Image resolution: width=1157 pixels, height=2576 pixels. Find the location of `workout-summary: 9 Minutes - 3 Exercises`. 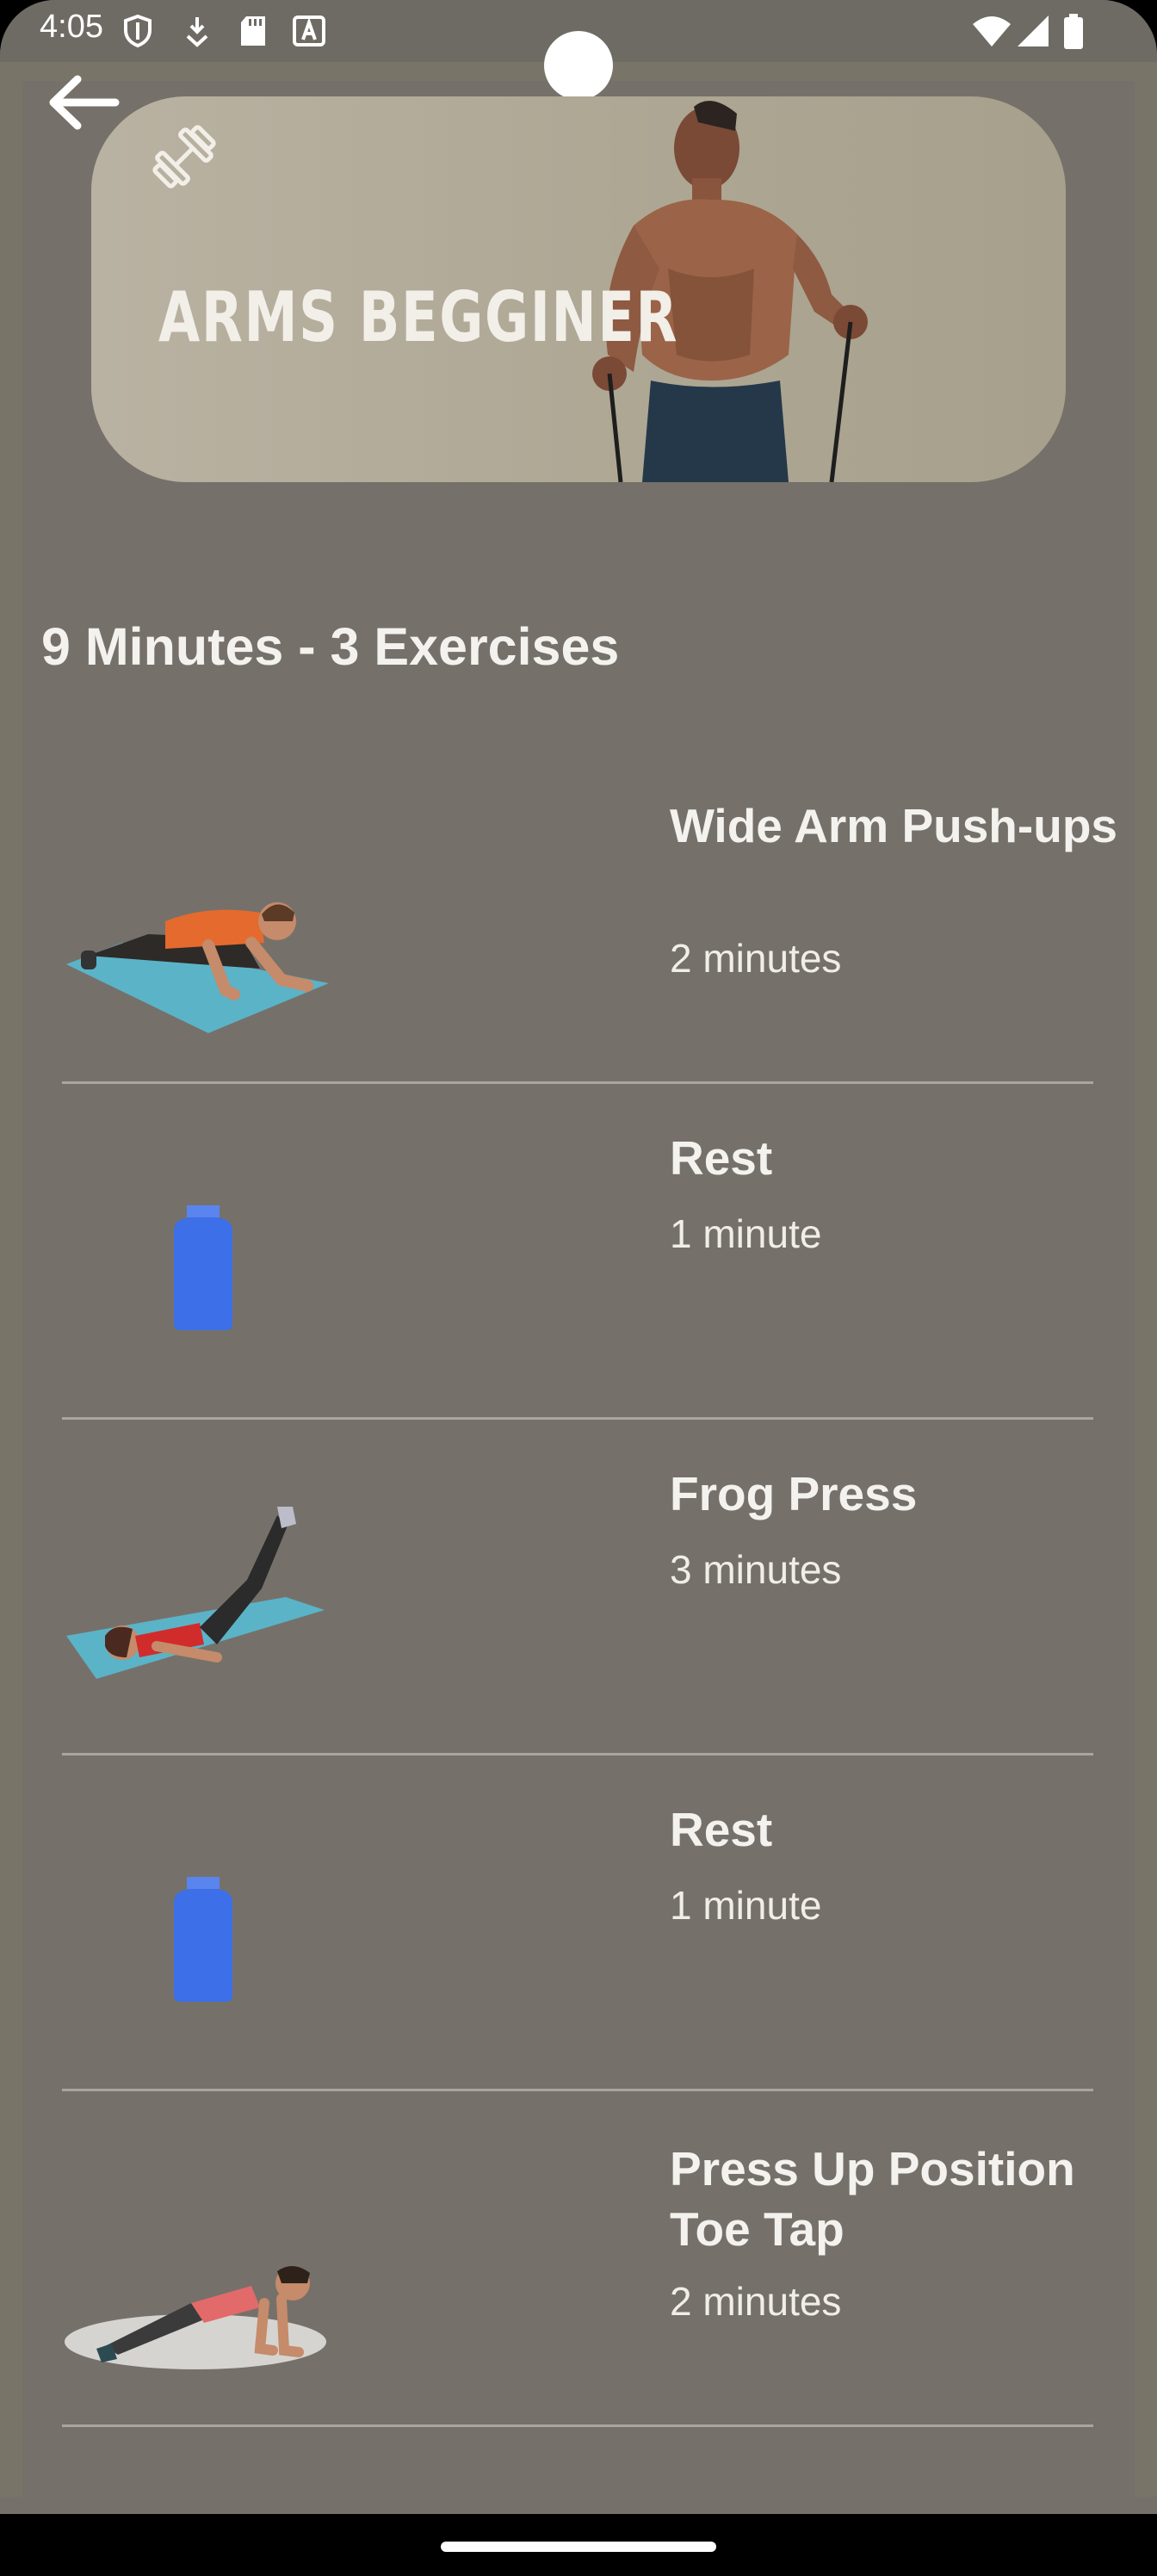

workout-summary: 9 Minutes - 3 Exercises is located at coordinates (330, 646).